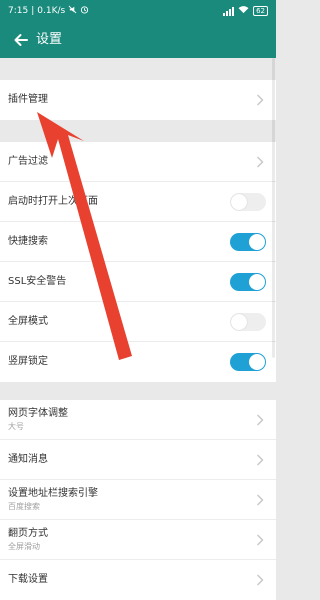 Image resolution: width=320 pixels, height=600 pixels. Describe the element at coordinates (260, 11) in the screenshot. I see `battery-indicator: 62` at that location.